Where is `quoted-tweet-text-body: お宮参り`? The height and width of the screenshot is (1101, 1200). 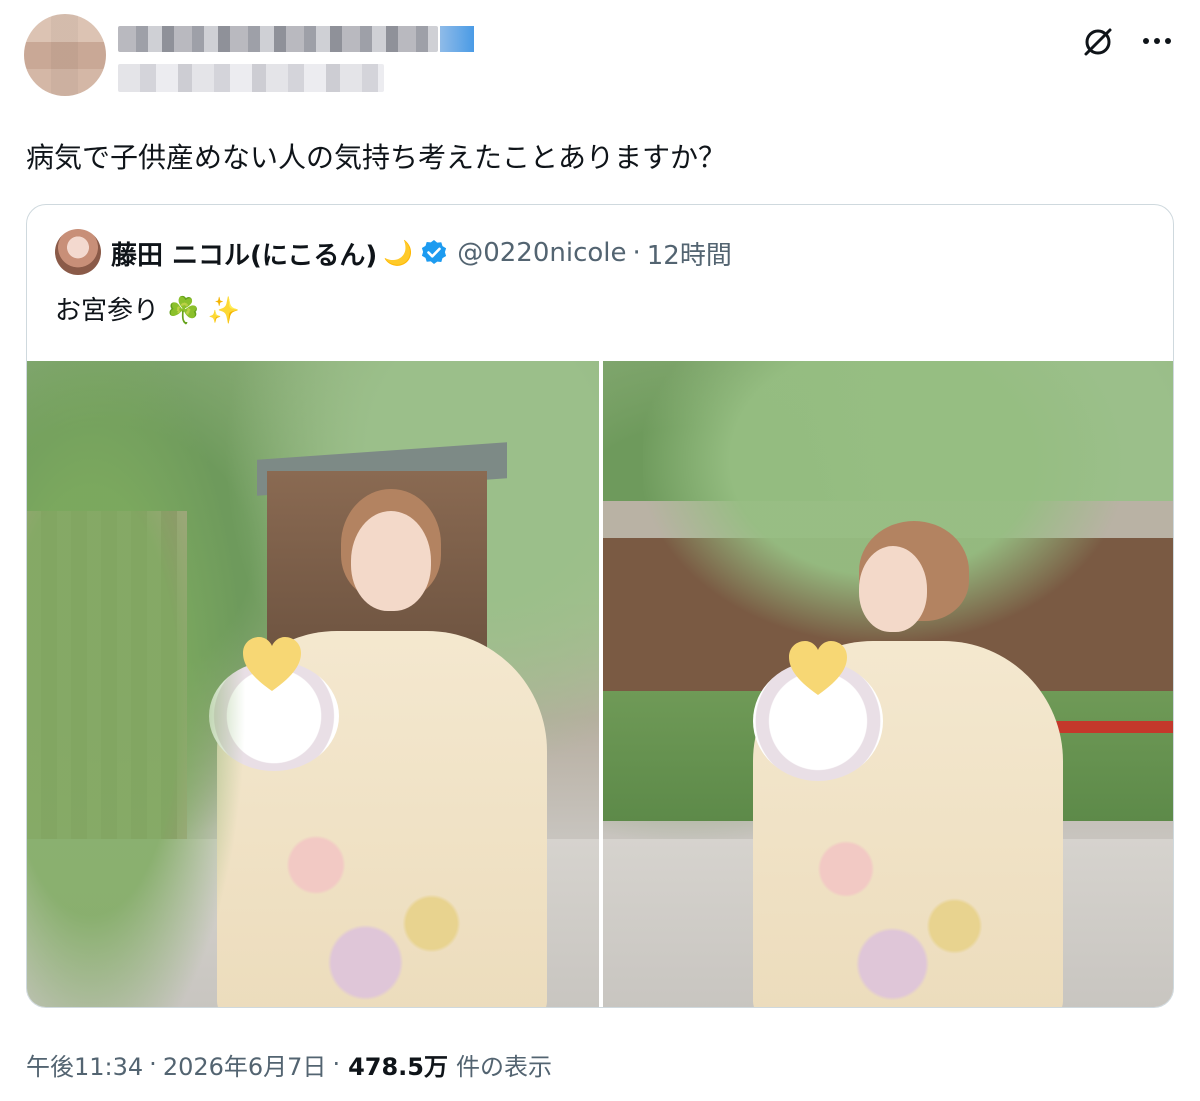 quoted-tweet-text-body: お宮参り is located at coordinates (107, 311).